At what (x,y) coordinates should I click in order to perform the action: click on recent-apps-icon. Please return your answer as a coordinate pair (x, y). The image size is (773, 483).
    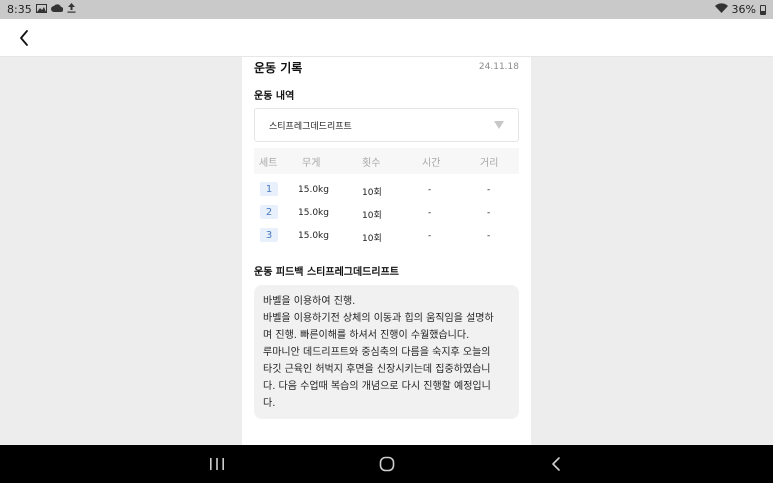
    Looking at the image, I should click on (217, 464).